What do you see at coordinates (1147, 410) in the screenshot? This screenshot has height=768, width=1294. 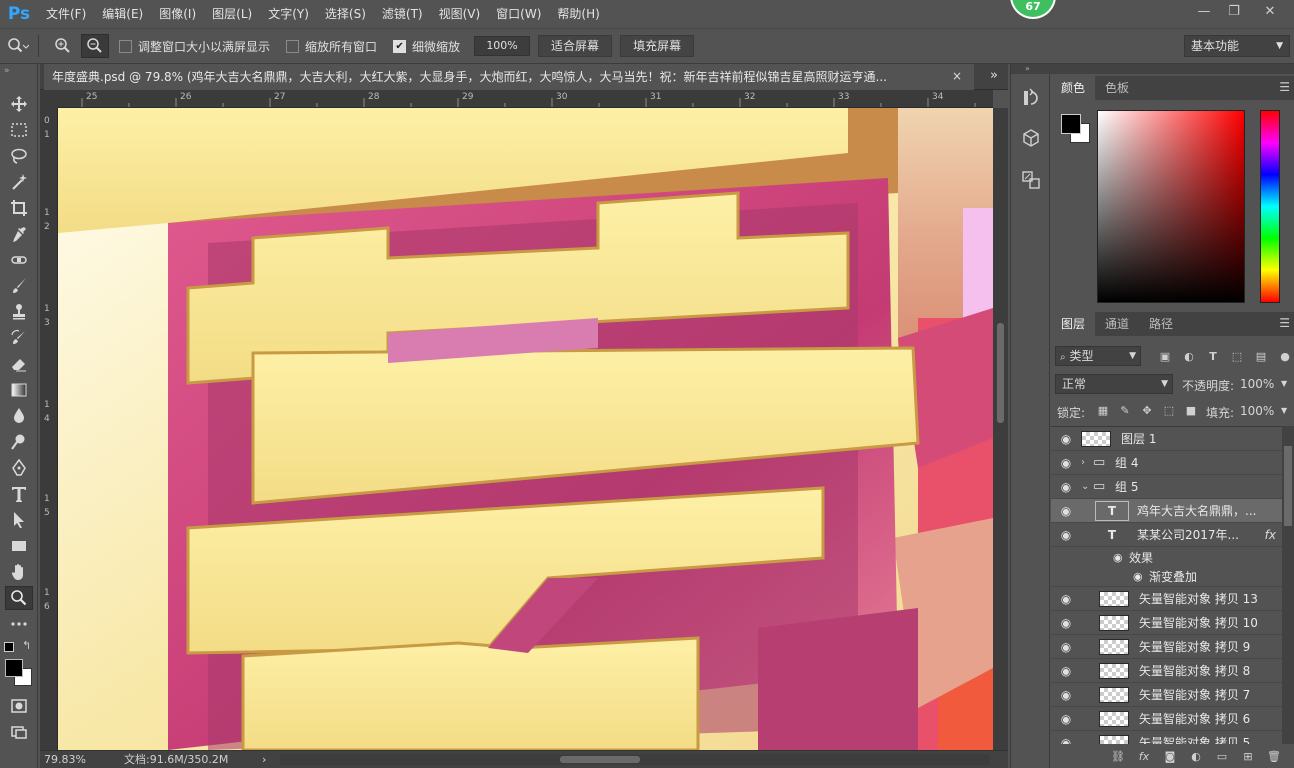 I see `lock-position-icon: ✥` at bounding box center [1147, 410].